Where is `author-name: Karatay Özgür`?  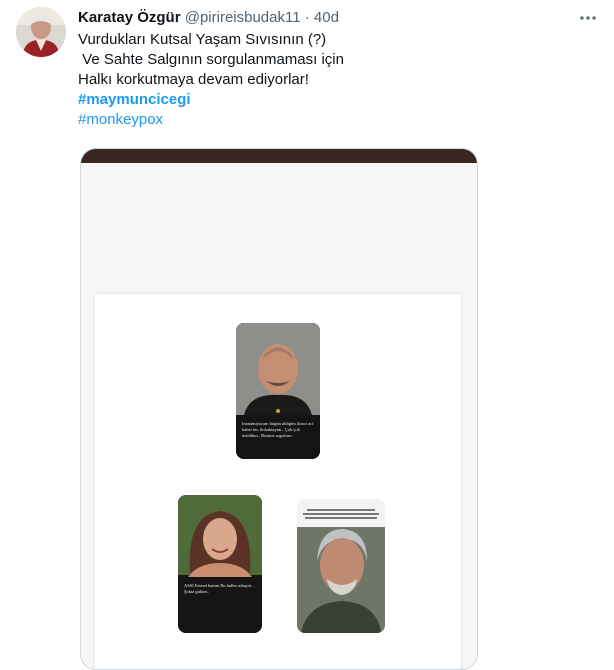
author-name: Karatay Özgür is located at coordinates (129, 17).